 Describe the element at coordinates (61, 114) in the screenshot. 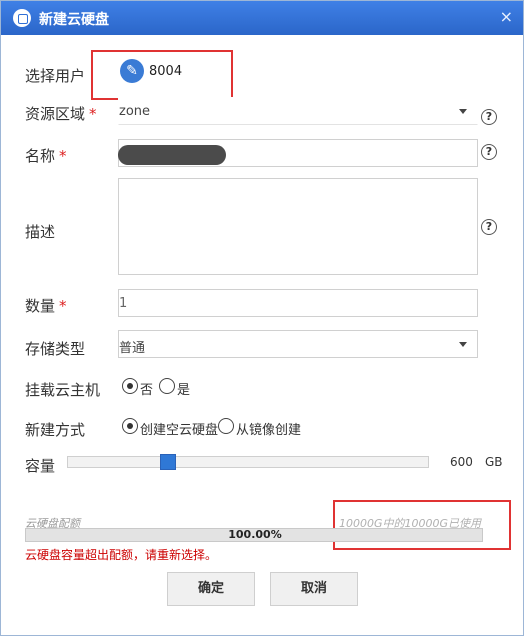

I see `region-label: 资源区域 *` at that location.